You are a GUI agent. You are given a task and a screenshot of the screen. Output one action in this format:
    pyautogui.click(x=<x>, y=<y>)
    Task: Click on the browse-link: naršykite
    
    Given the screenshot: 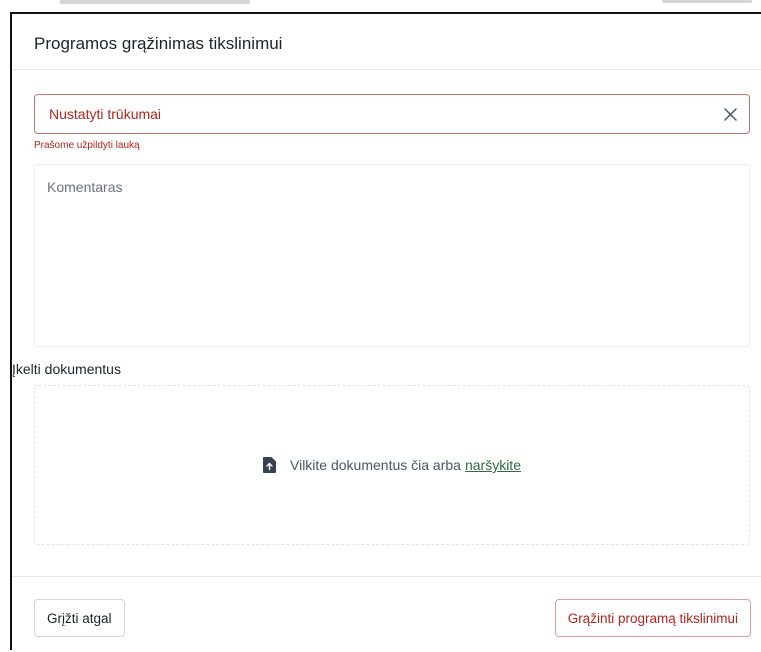 What is the action you would take?
    pyautogui.click(x=493, y=465)
    